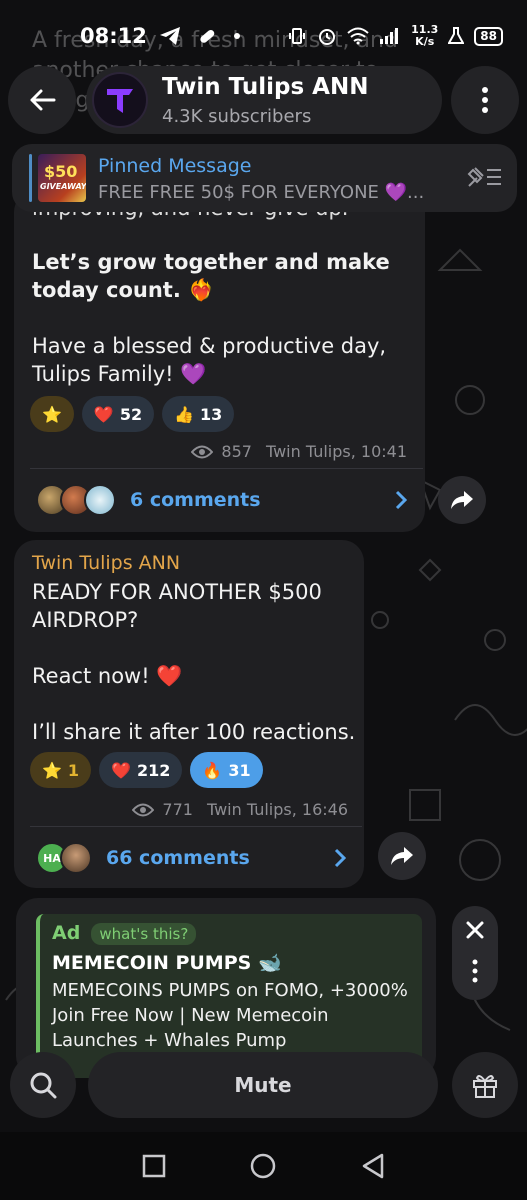 This screenshot has width=527, height=1200. What do you see at coordinates (327, 37) in the screenshot?
I see `alarm-icon` at bounding box center [327, 37].